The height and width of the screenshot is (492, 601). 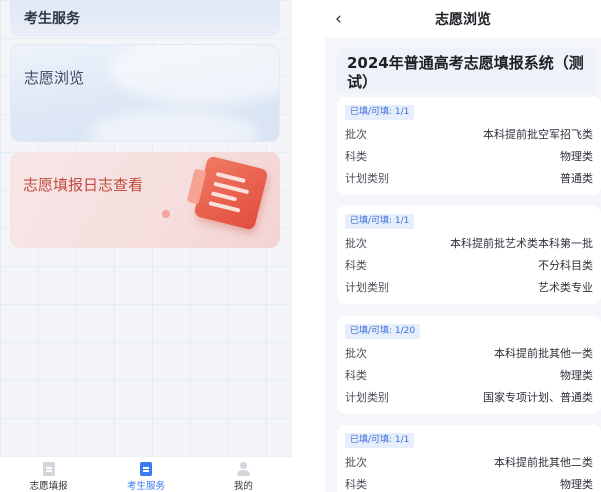 I want to click on nav-mine: 我的, so click(x=243, y=474).